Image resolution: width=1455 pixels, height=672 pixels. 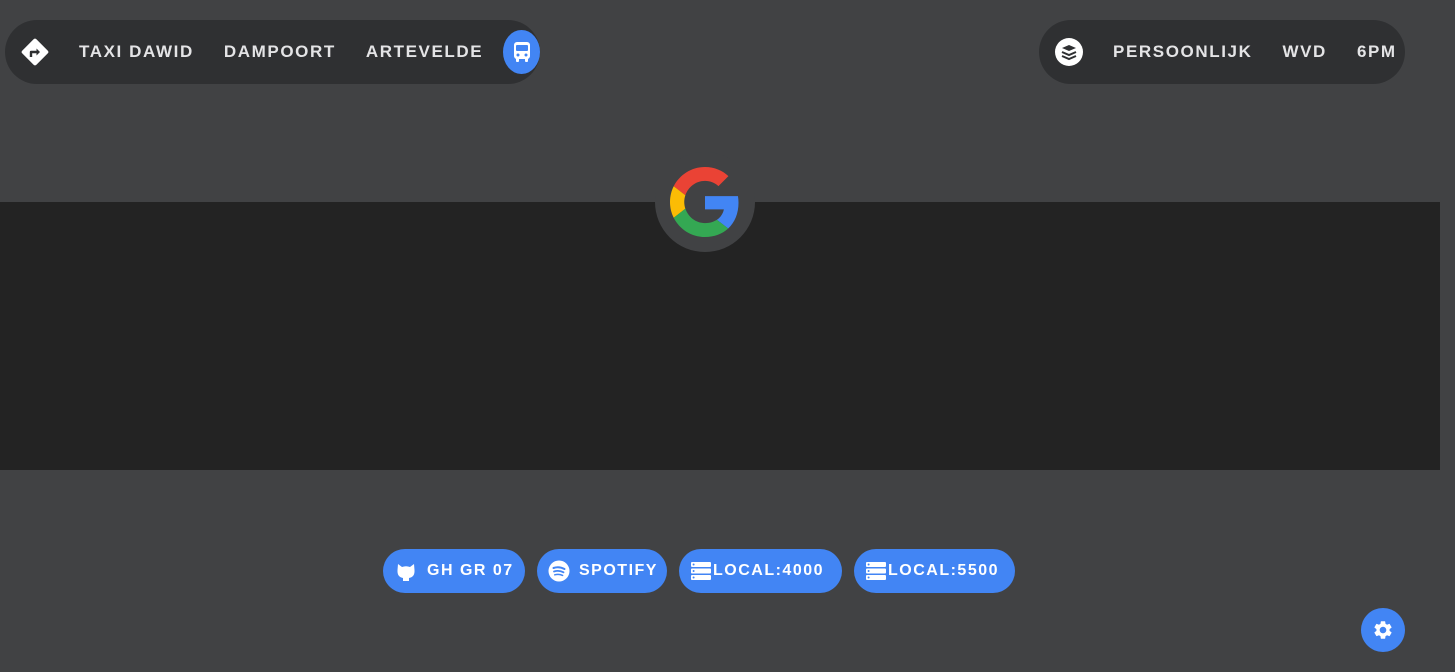 What do you see at coordinates (406, 571) in the screenshot?
I see `github-icon` at bounding box center [406, 571].